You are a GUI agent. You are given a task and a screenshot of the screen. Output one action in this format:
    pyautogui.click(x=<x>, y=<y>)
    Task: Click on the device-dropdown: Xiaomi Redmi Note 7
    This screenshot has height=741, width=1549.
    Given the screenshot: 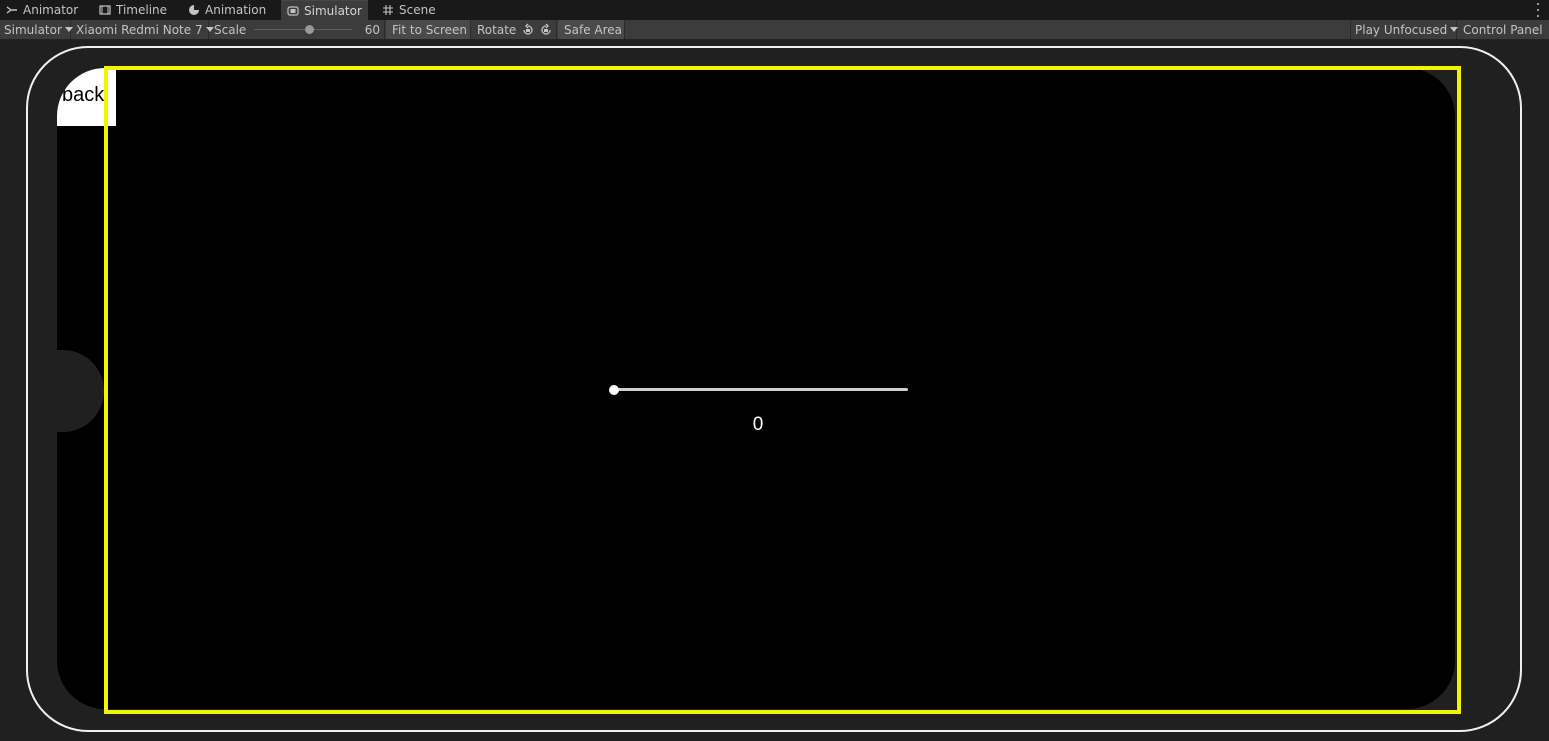 What is the action you would take?
    pyautogui.click(x=143, y=29)
    